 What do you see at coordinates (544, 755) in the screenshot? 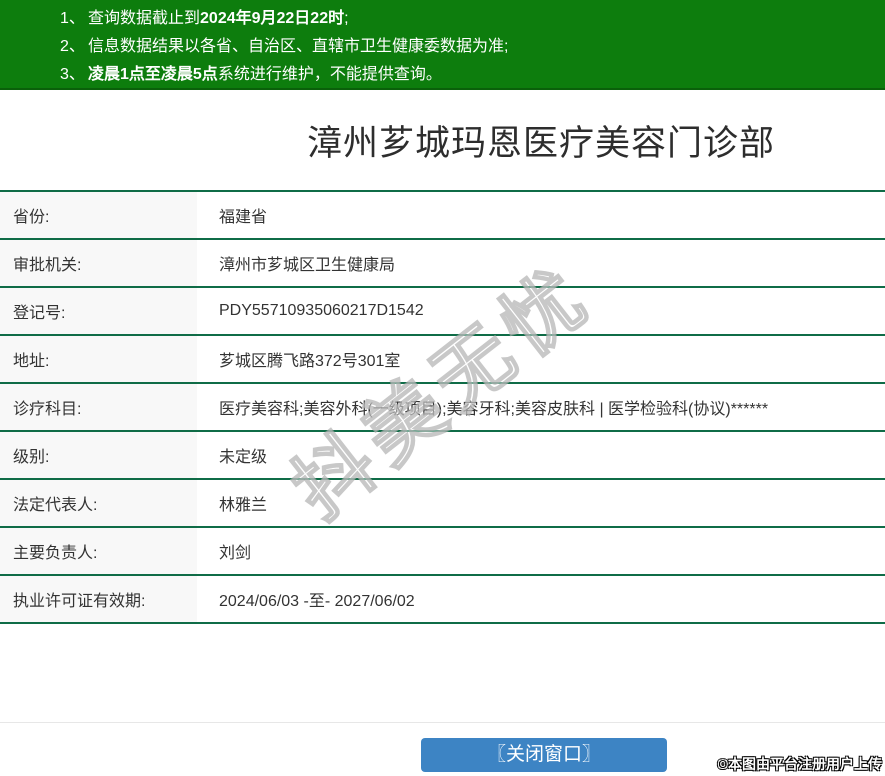
I see `close-window-button: 〖关闭窗口〗` at bounding box center [544, 755].